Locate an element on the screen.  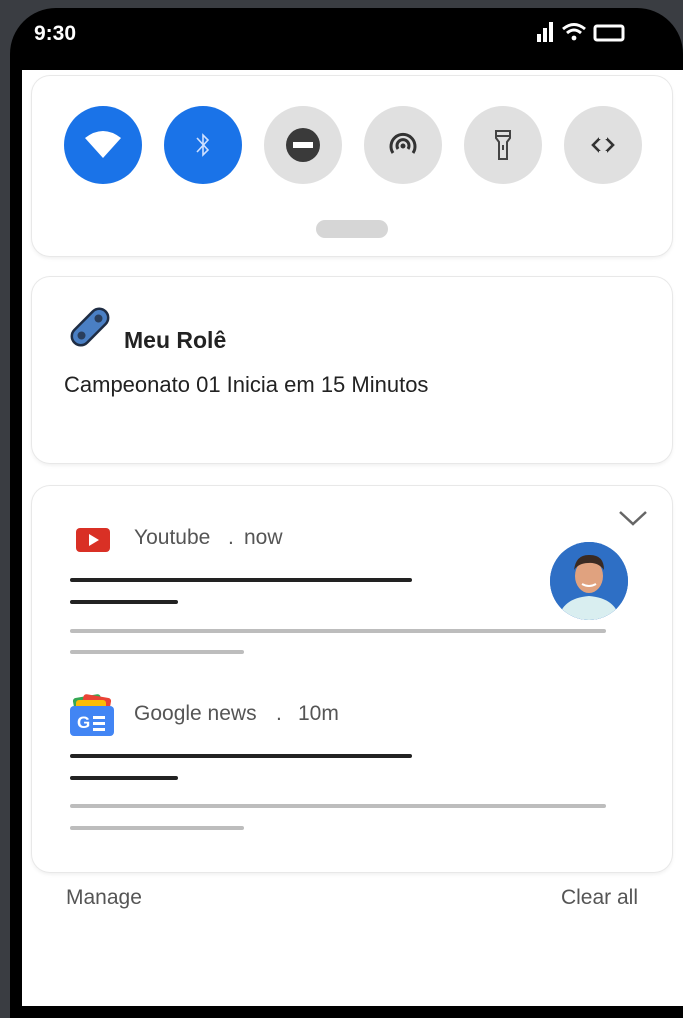
tile-flashlight is located at coordinates (503, 145).